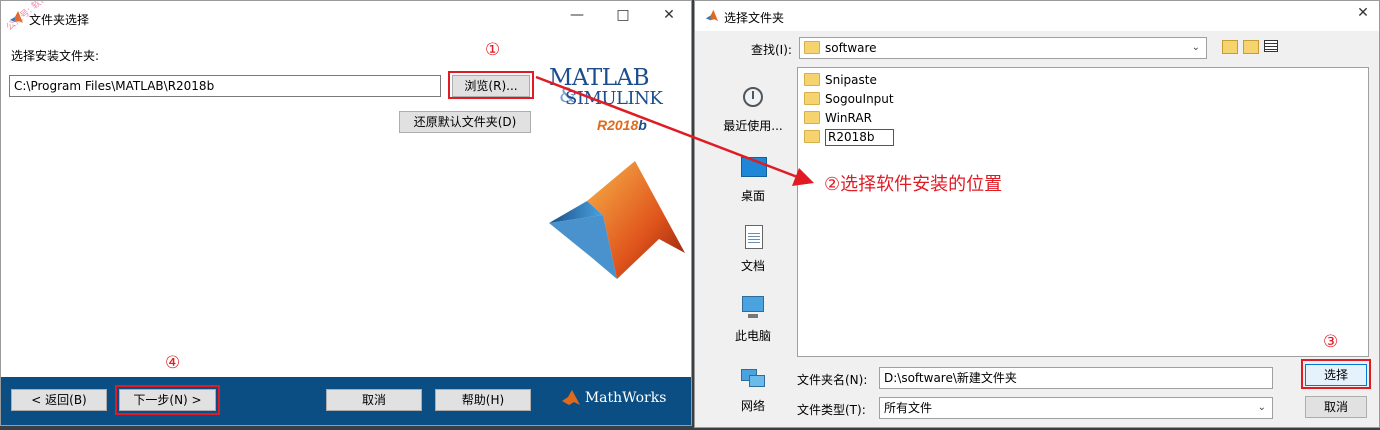  I want to click on annotation-arrow, so click(674, 130).